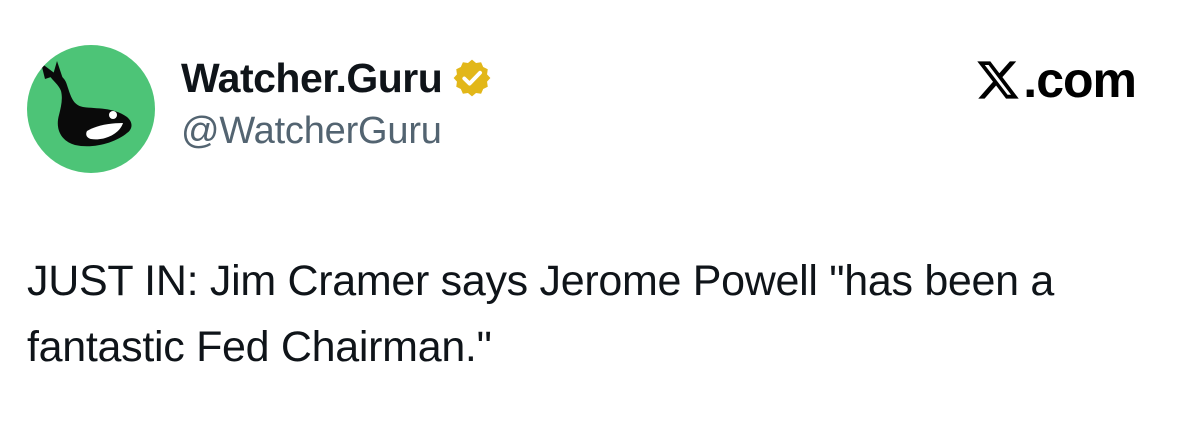 This screenshot has height=443, width=1200. Describe the element at coordinates (1080, 80) in the screenshot. I see `brand-domain: .com` at that location.